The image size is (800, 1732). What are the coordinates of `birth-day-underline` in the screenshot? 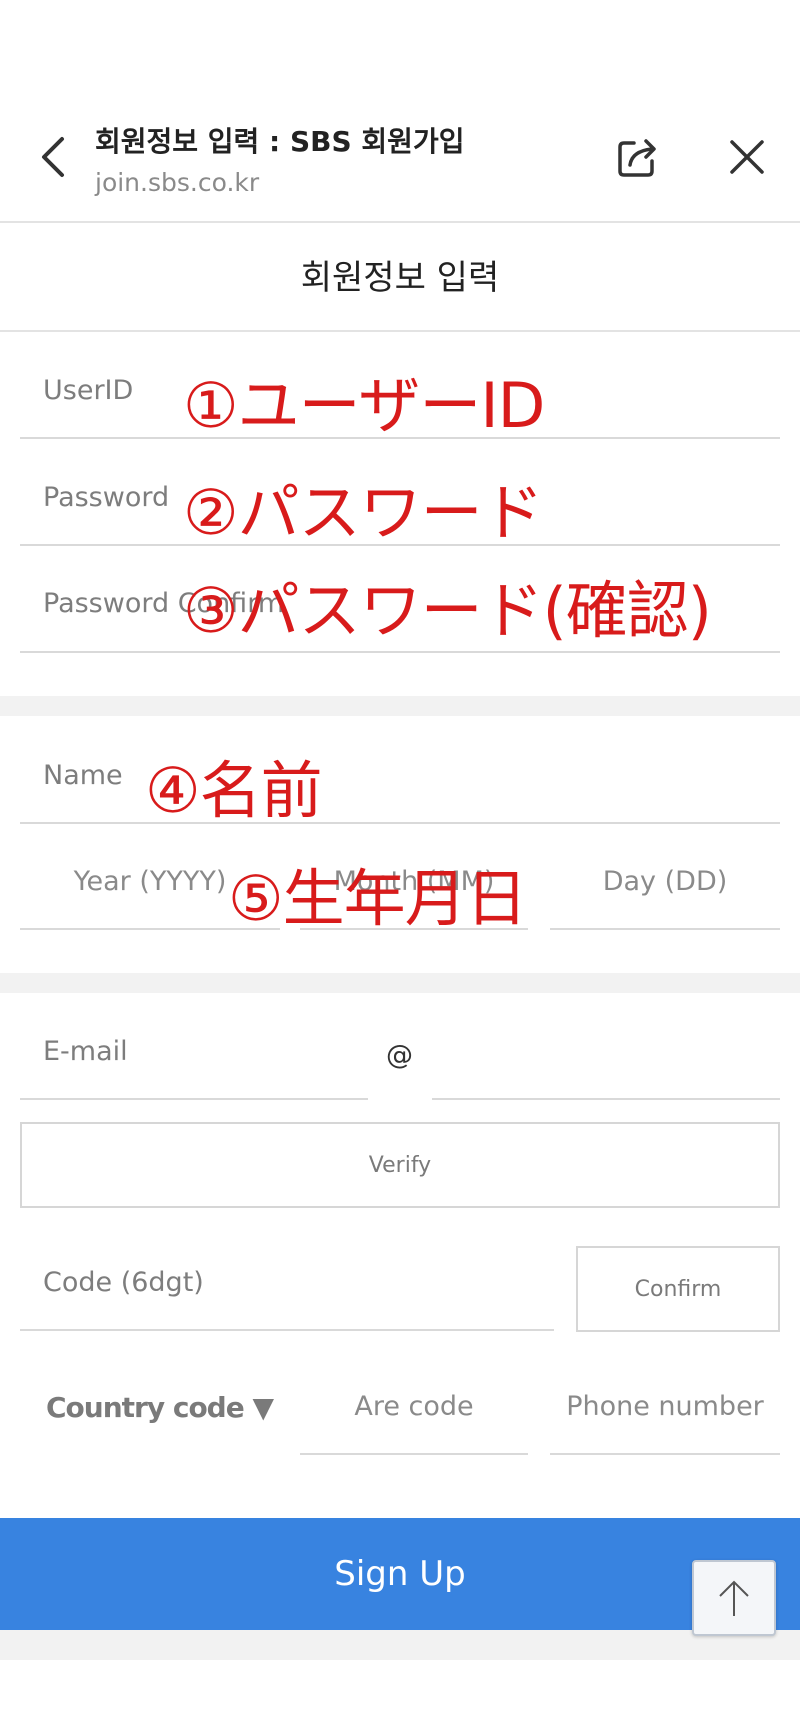 It's located at (665, 929).